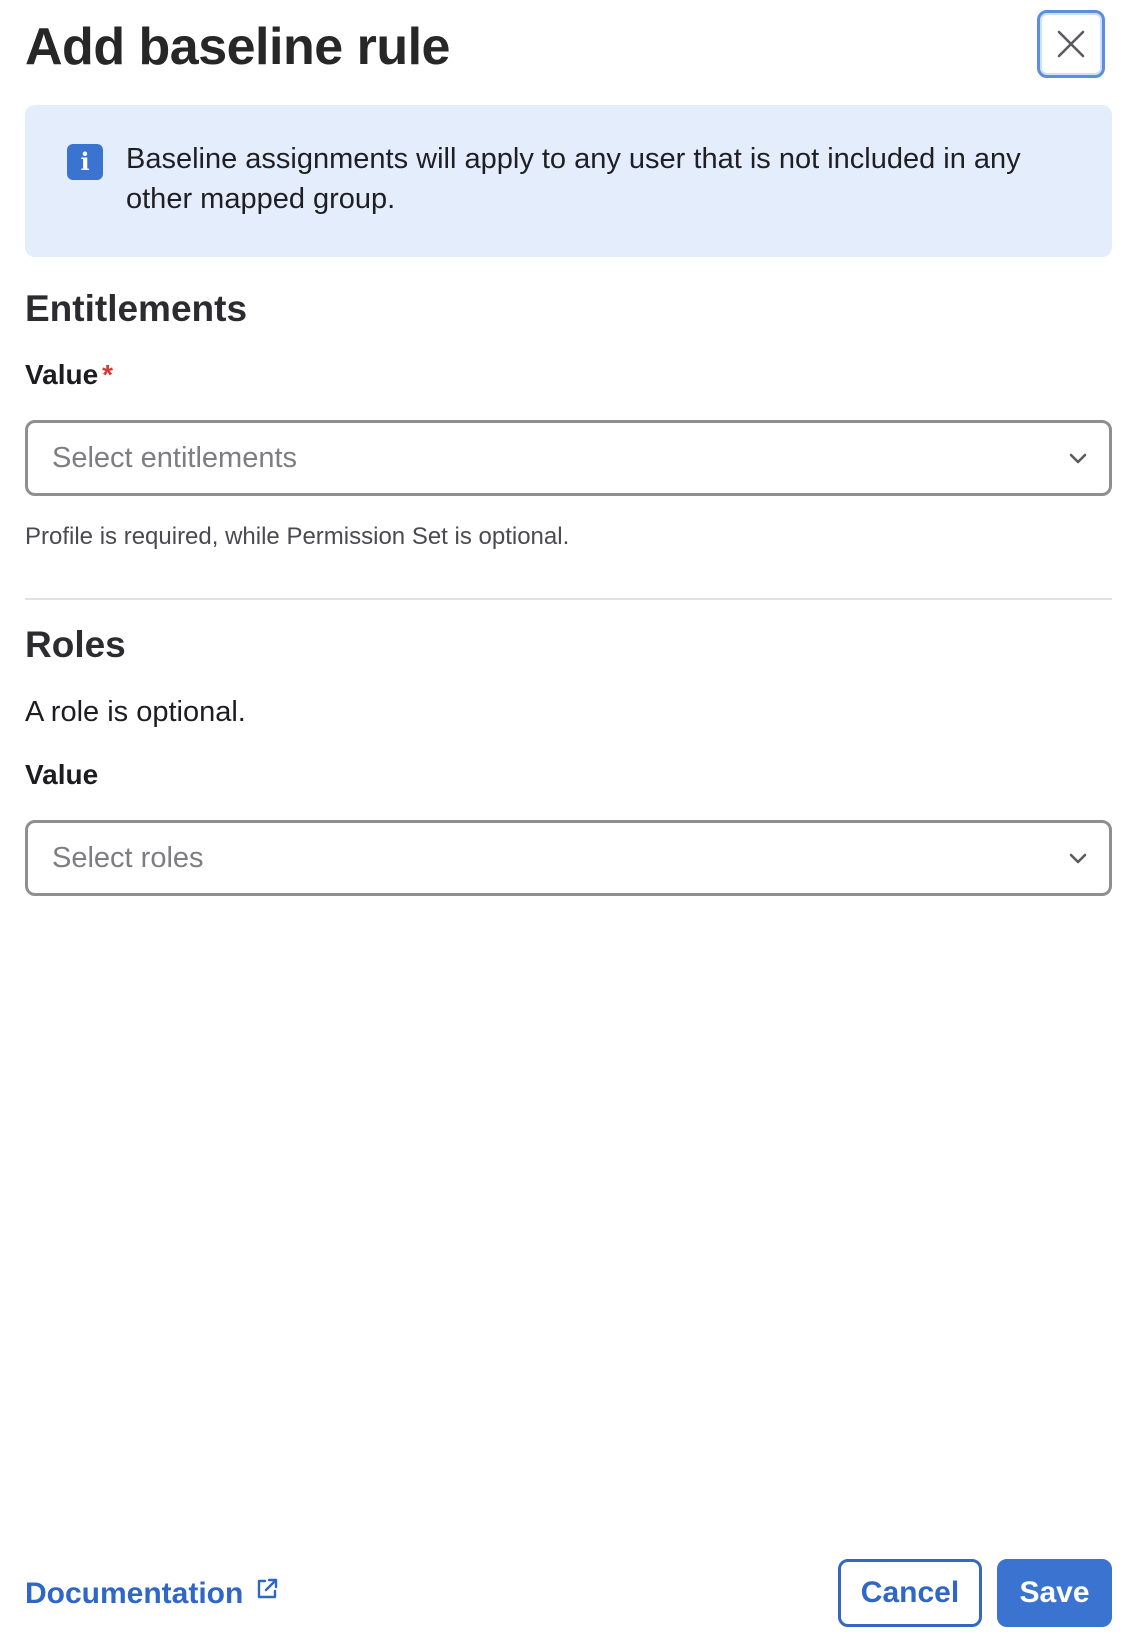 The height and width of the screenshot is (1648, 1134). Describe the element at coordinates (1054, 1593) in the screenshot. I see `save-button: Save` at that location.